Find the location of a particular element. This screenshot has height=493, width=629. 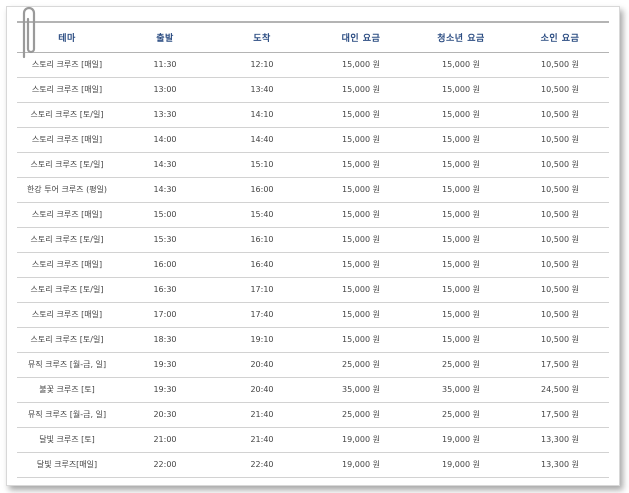

cell-theme: 달빛 크루즈[매일] is located at coordinates (67, 464).